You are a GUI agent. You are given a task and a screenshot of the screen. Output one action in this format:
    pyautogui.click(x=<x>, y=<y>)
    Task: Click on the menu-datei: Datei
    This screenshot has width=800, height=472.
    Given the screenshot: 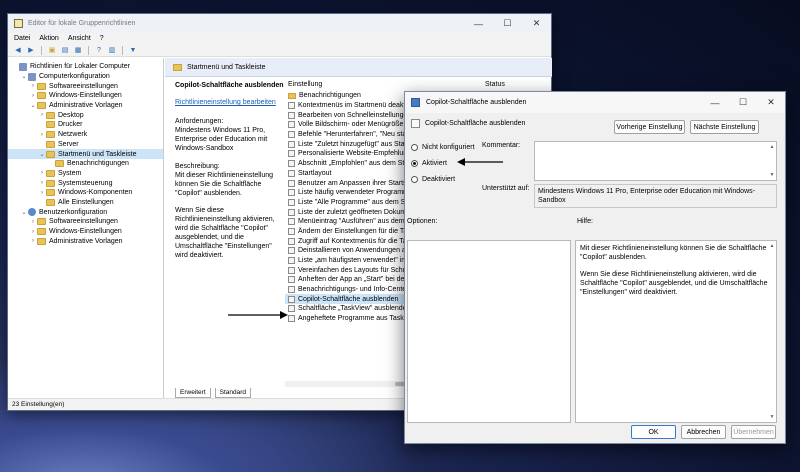 What is the action you would take?
    pyautogui.click(x=22, y=38)
    